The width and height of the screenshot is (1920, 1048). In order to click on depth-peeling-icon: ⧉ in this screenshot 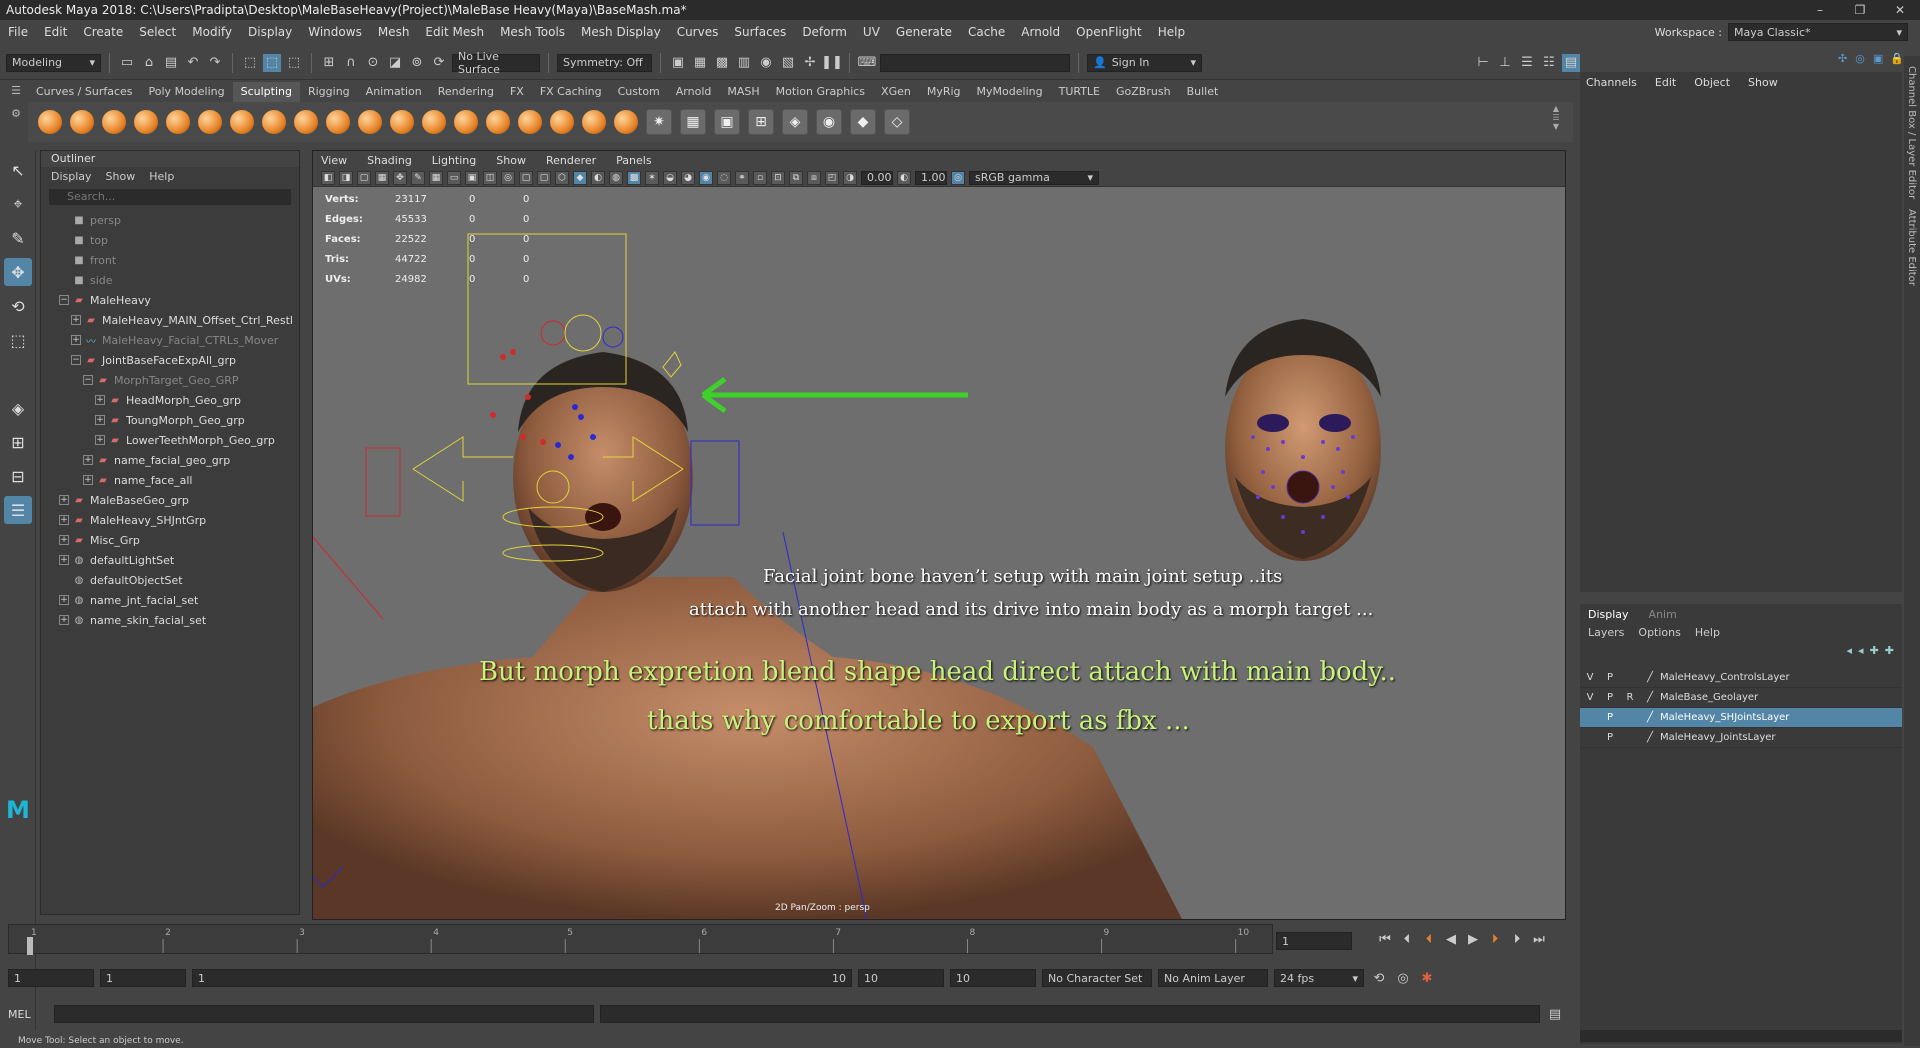, I will do `click(796, 177)`.